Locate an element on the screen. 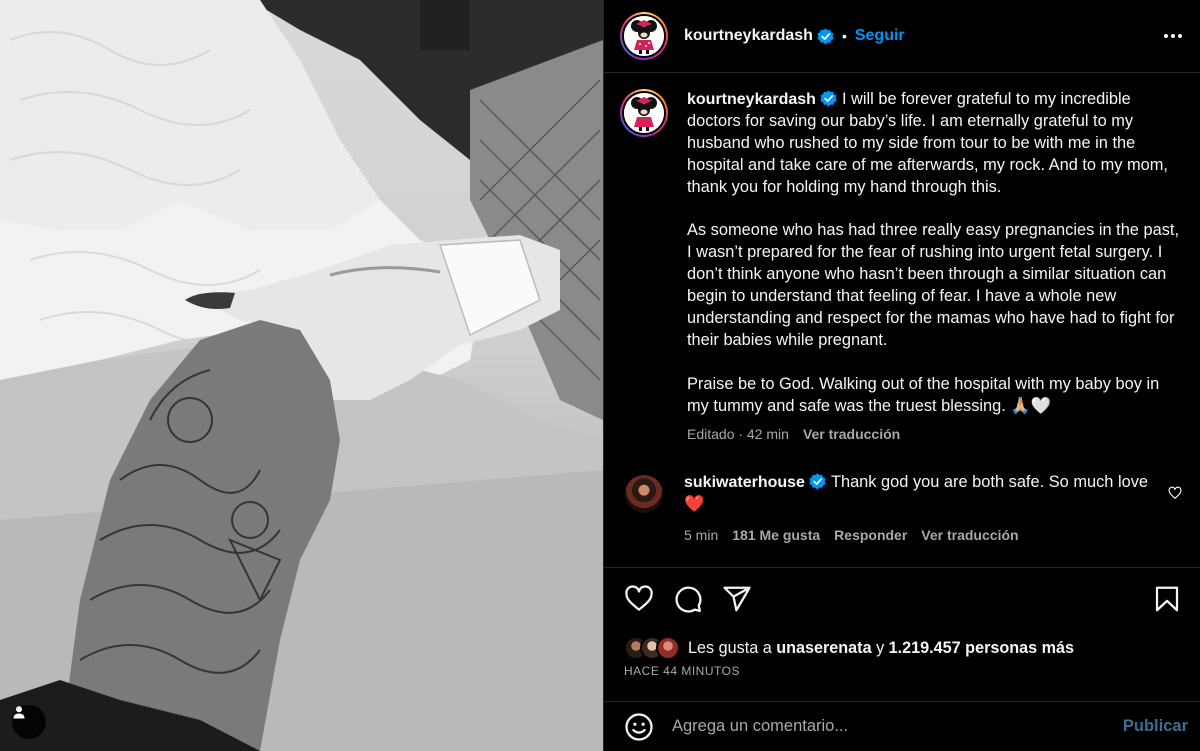  caption-meta: Editado · 42 min Ver traducción is located at coordinates (934, 434).